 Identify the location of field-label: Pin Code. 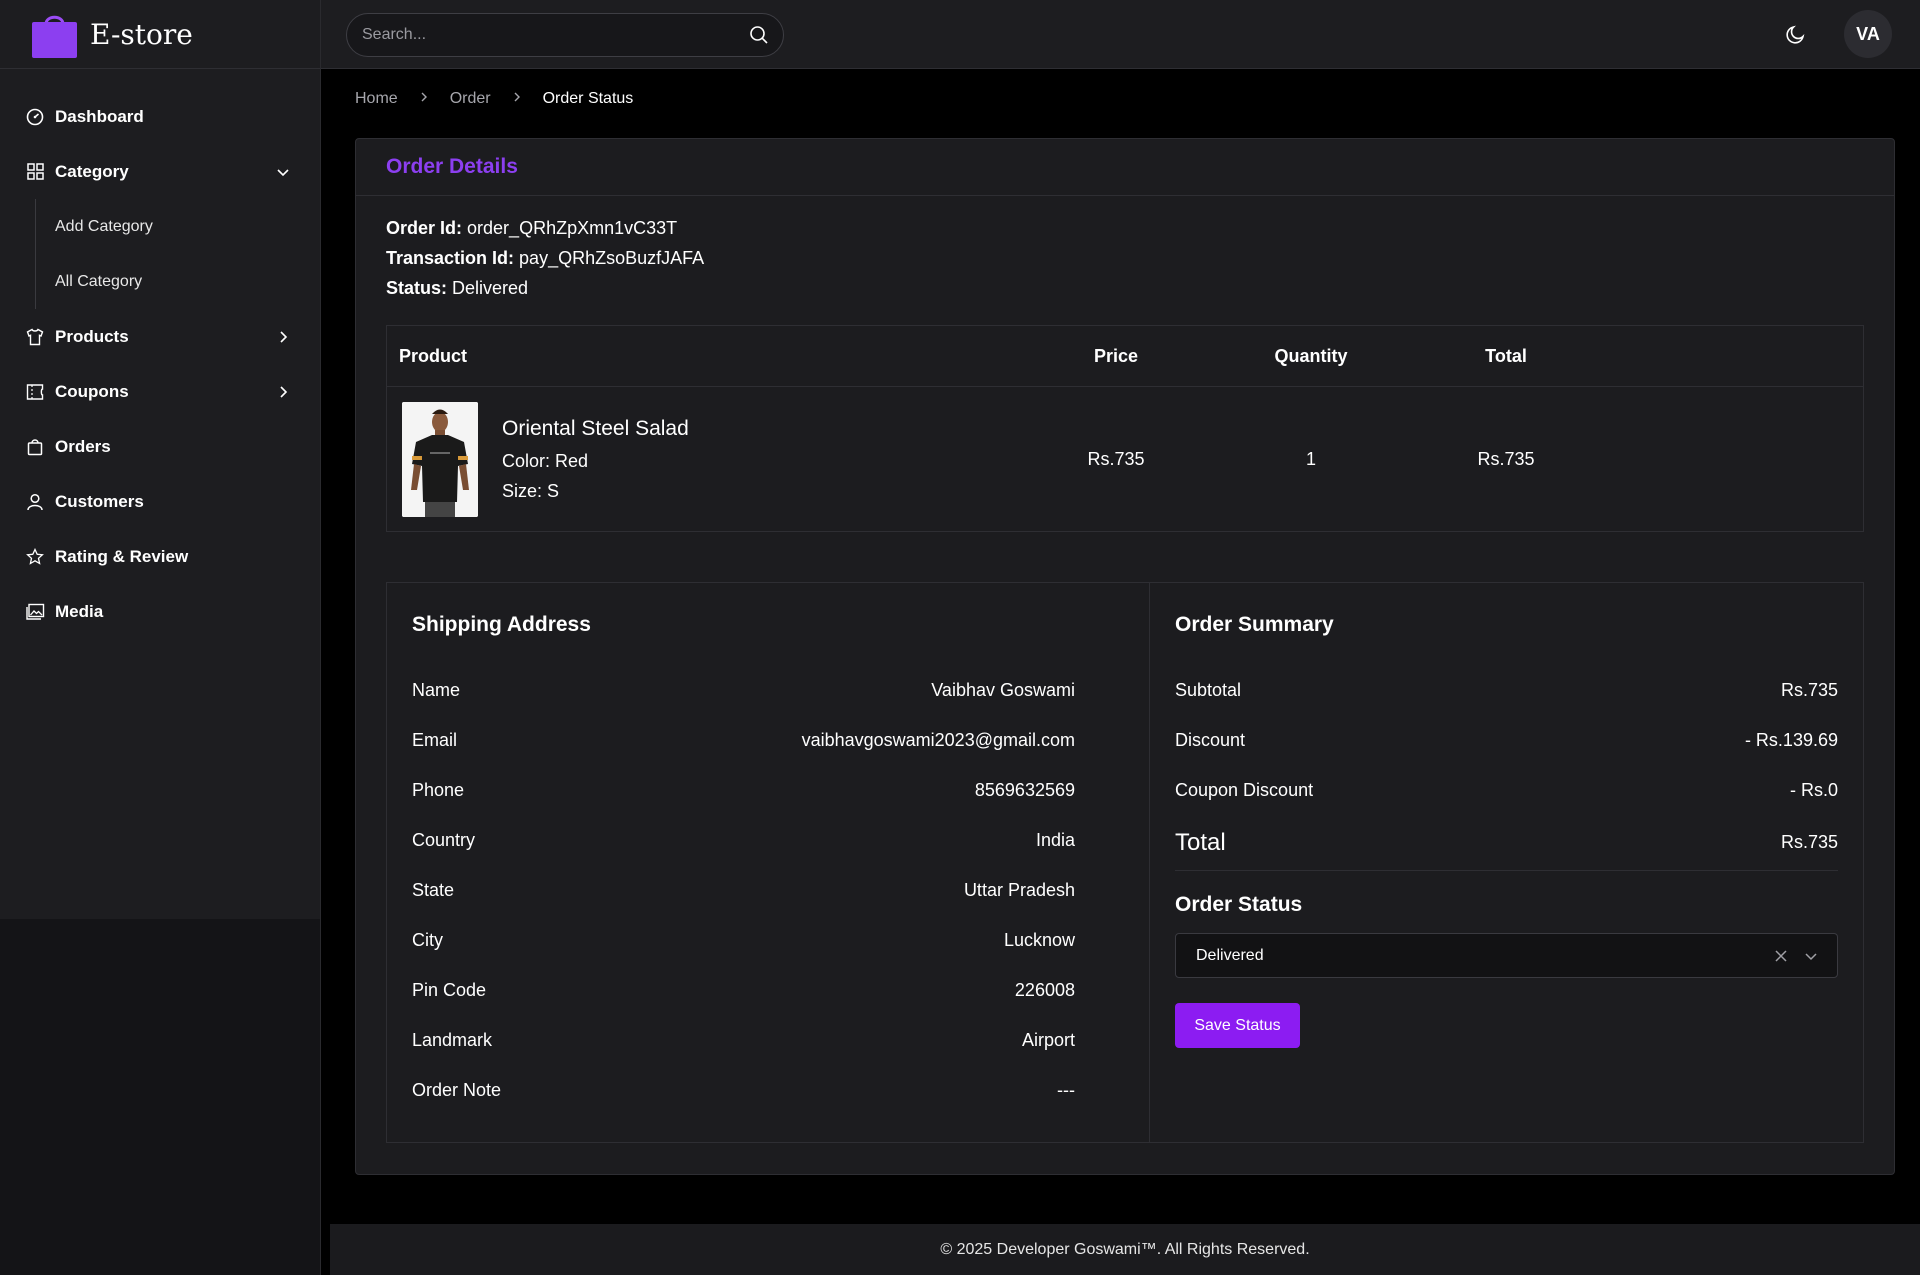
(449, 989).